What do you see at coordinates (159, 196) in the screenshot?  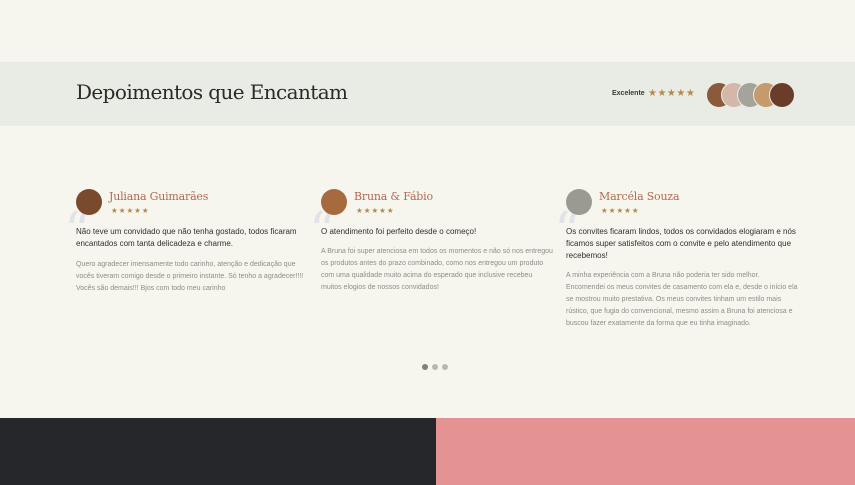 I see `testimonial-author: Juliana Guimarães` at bounding box center [159, 196].